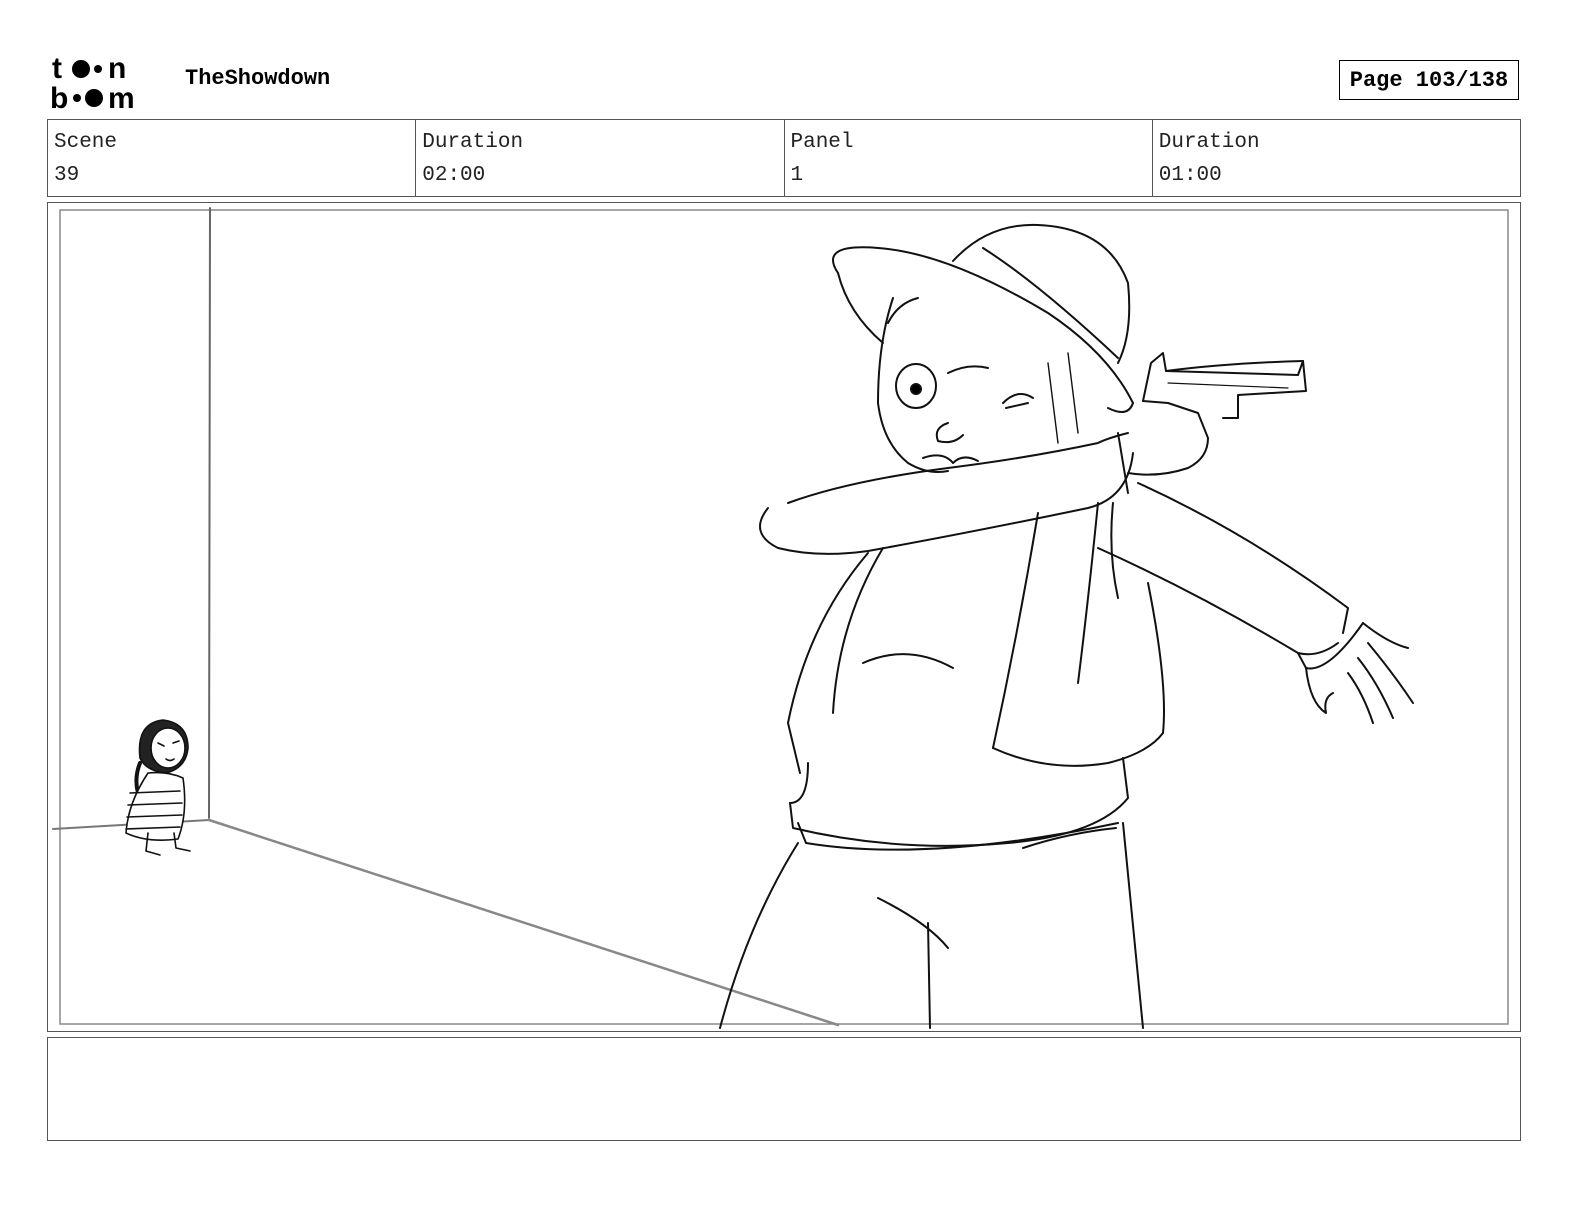  Describe the element at coordinates (1209, 142) in the screenshot. I see `panel-duration-label: Duration` at that location.